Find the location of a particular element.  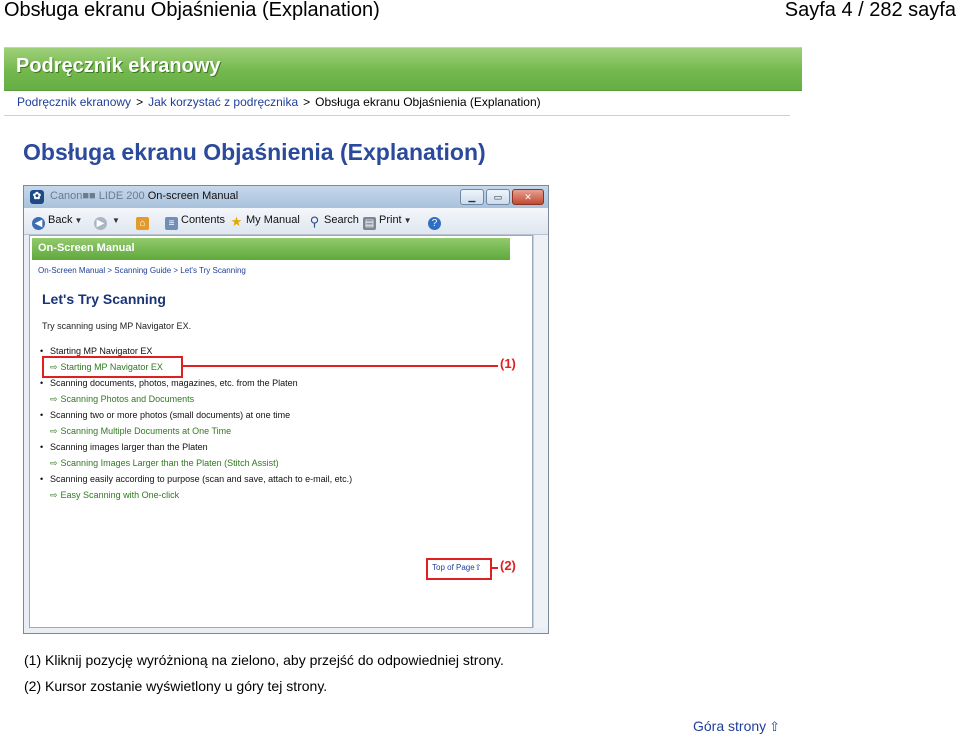

contents-icon: ≡ is located at coordinates (171, 223).